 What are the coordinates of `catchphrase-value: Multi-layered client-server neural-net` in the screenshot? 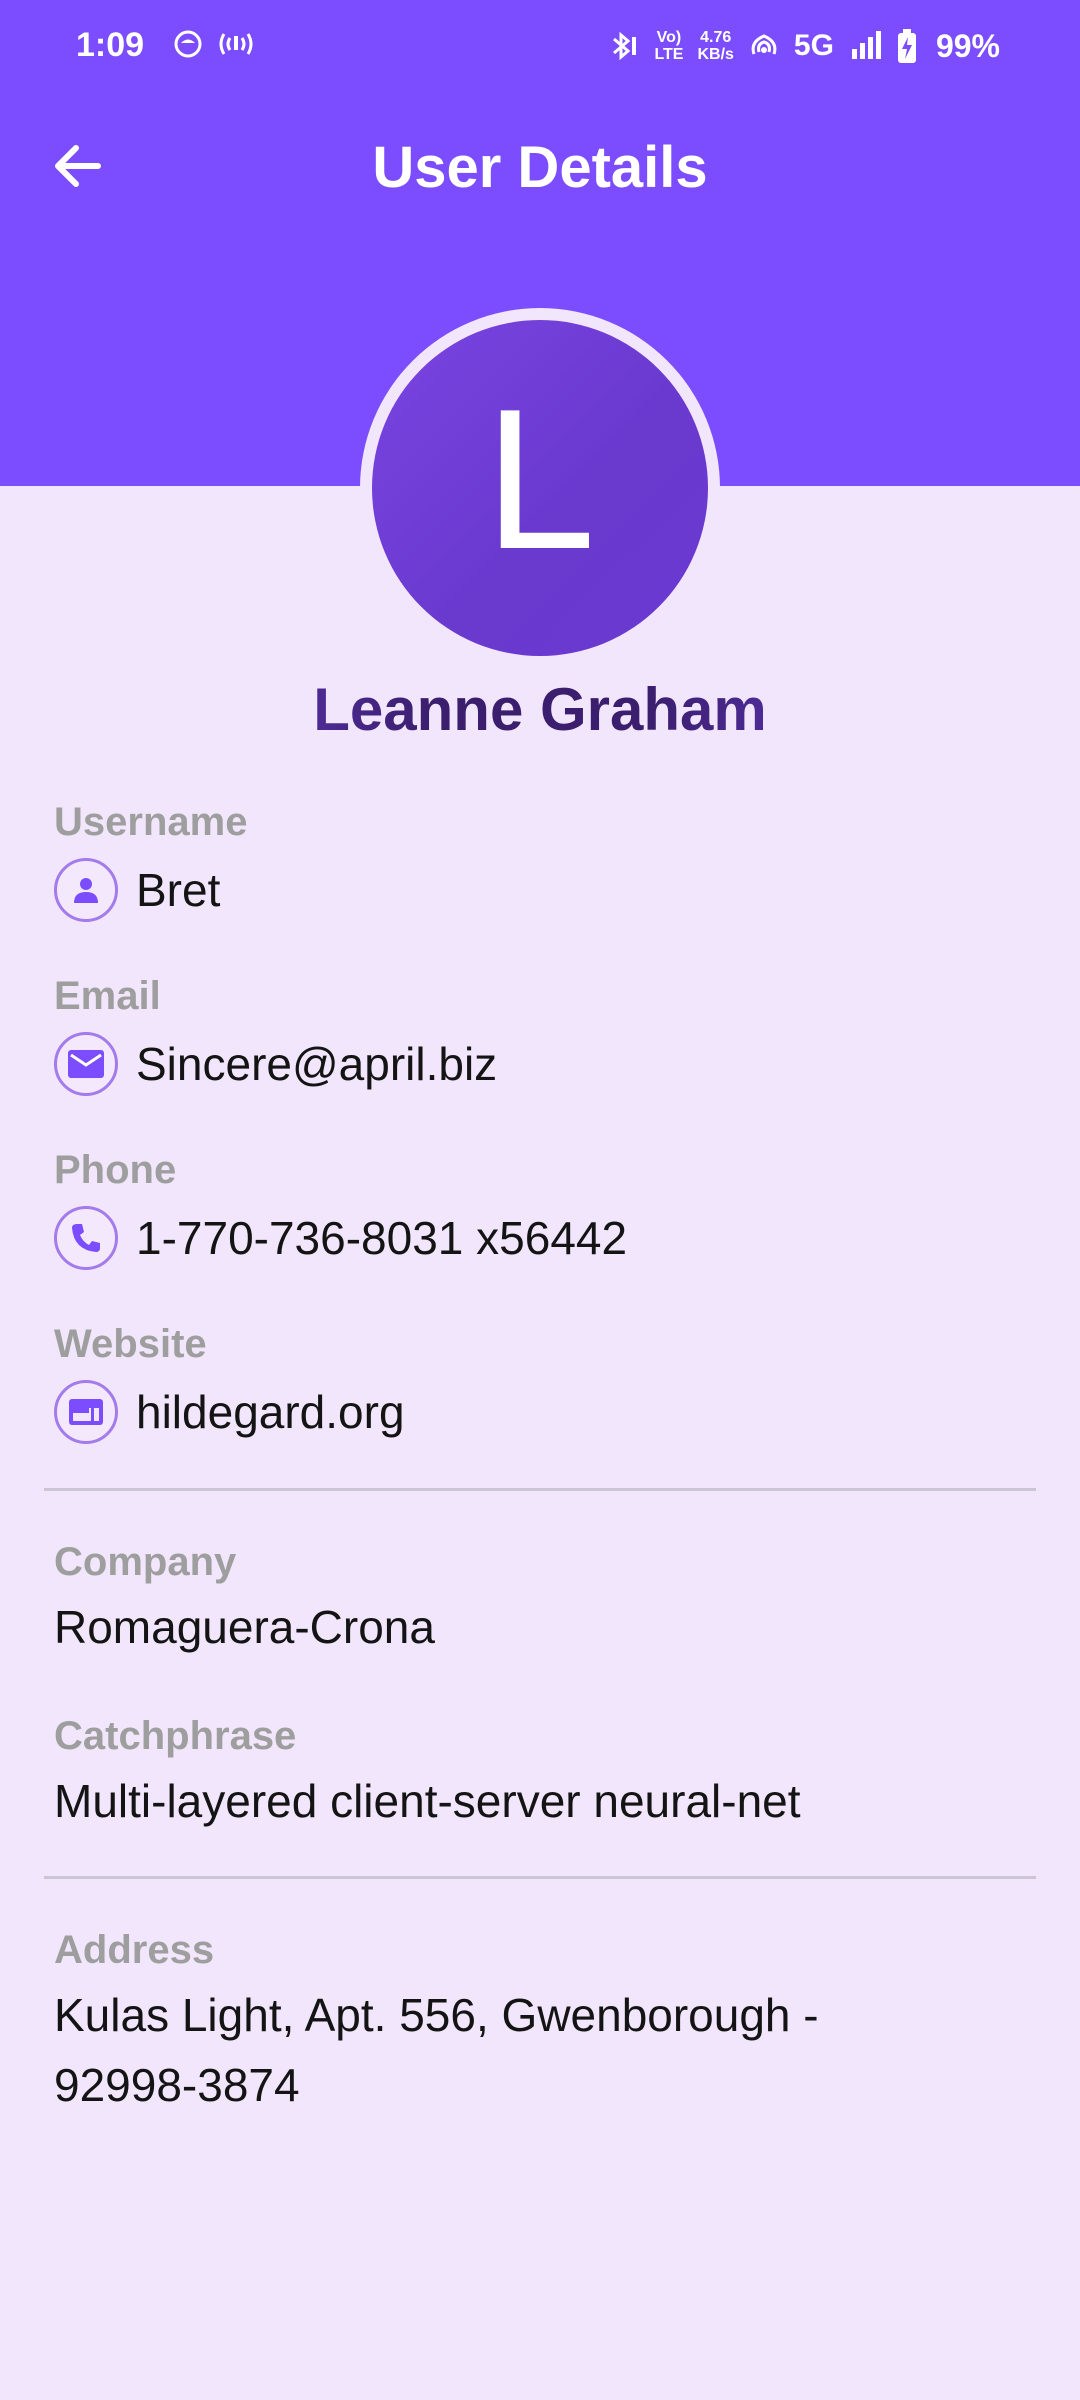 It's located at (427, 1801).